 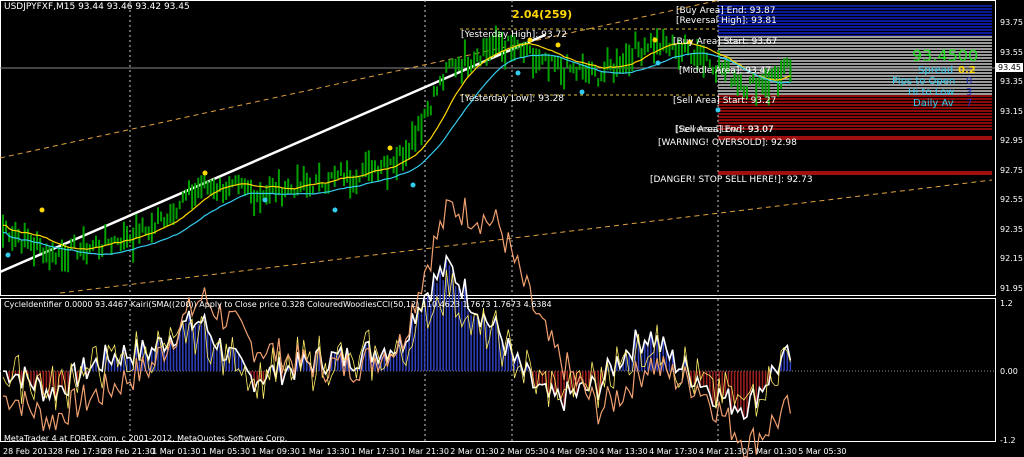 What do you see at coordinates (176, 451) in the screenshot?
I see `time-axis-tick: 1 Mar 01:30` at bounding box center [176, 451].